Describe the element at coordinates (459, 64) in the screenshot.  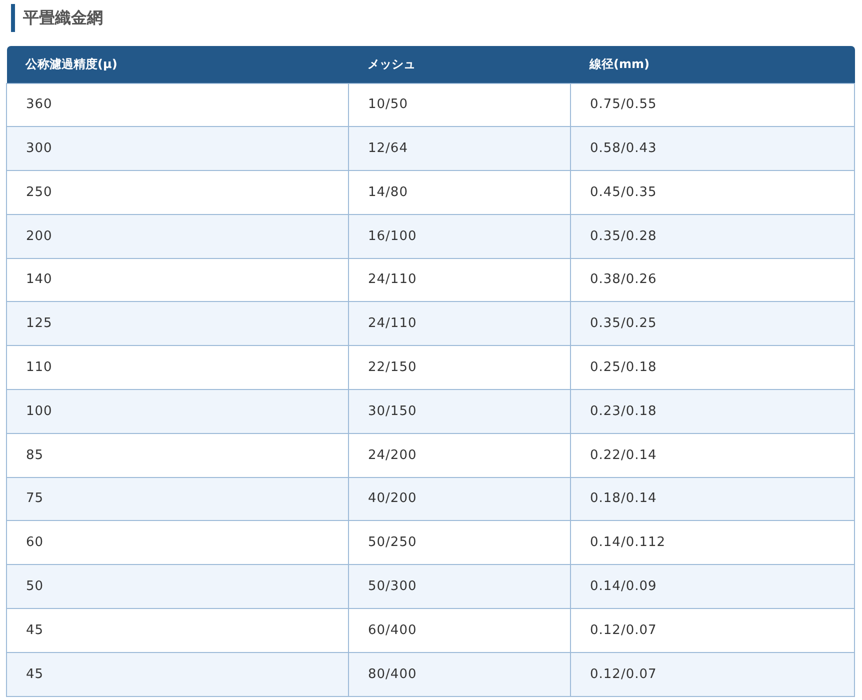
I see `column-header: メッシュ` at that location.